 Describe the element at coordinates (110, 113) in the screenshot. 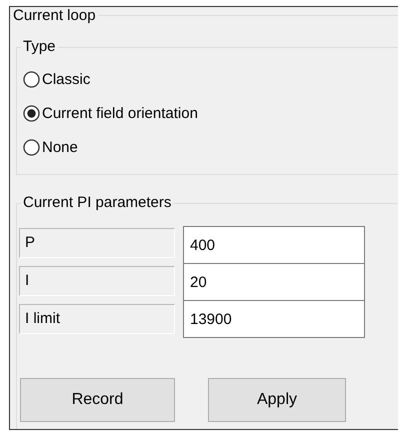

I see `radio-option: Current field orientation` at that location.